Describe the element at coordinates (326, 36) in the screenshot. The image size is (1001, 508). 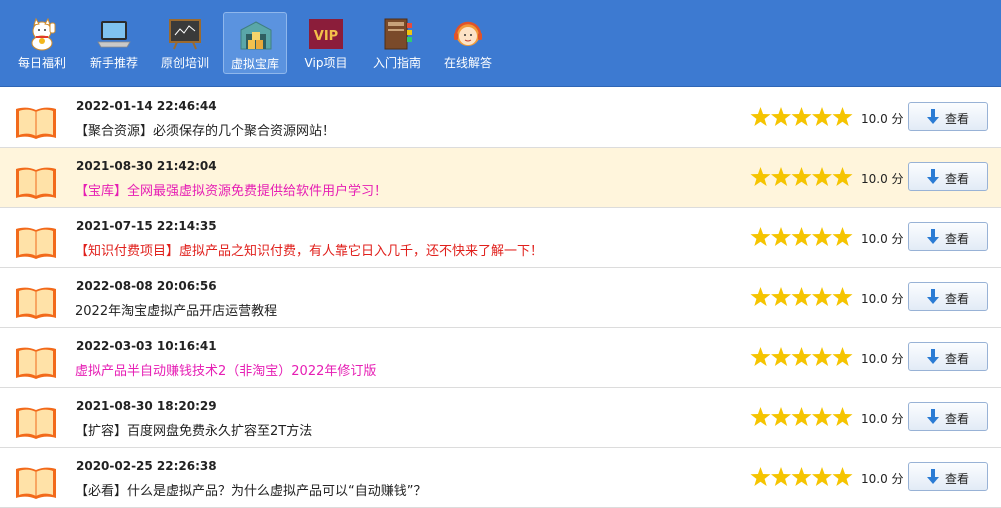
I see `svg-text: VIP` at that location.